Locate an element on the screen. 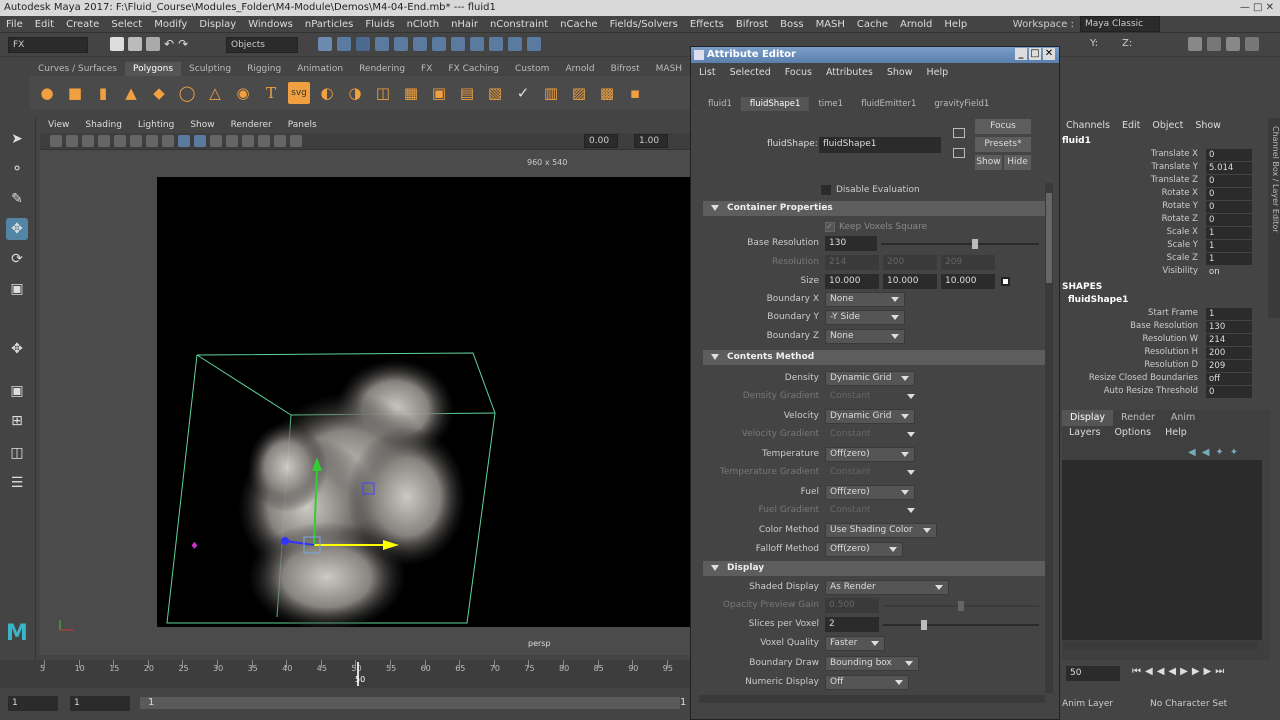  play-back-icon: ◀ is located at coordinates (1172, 671).